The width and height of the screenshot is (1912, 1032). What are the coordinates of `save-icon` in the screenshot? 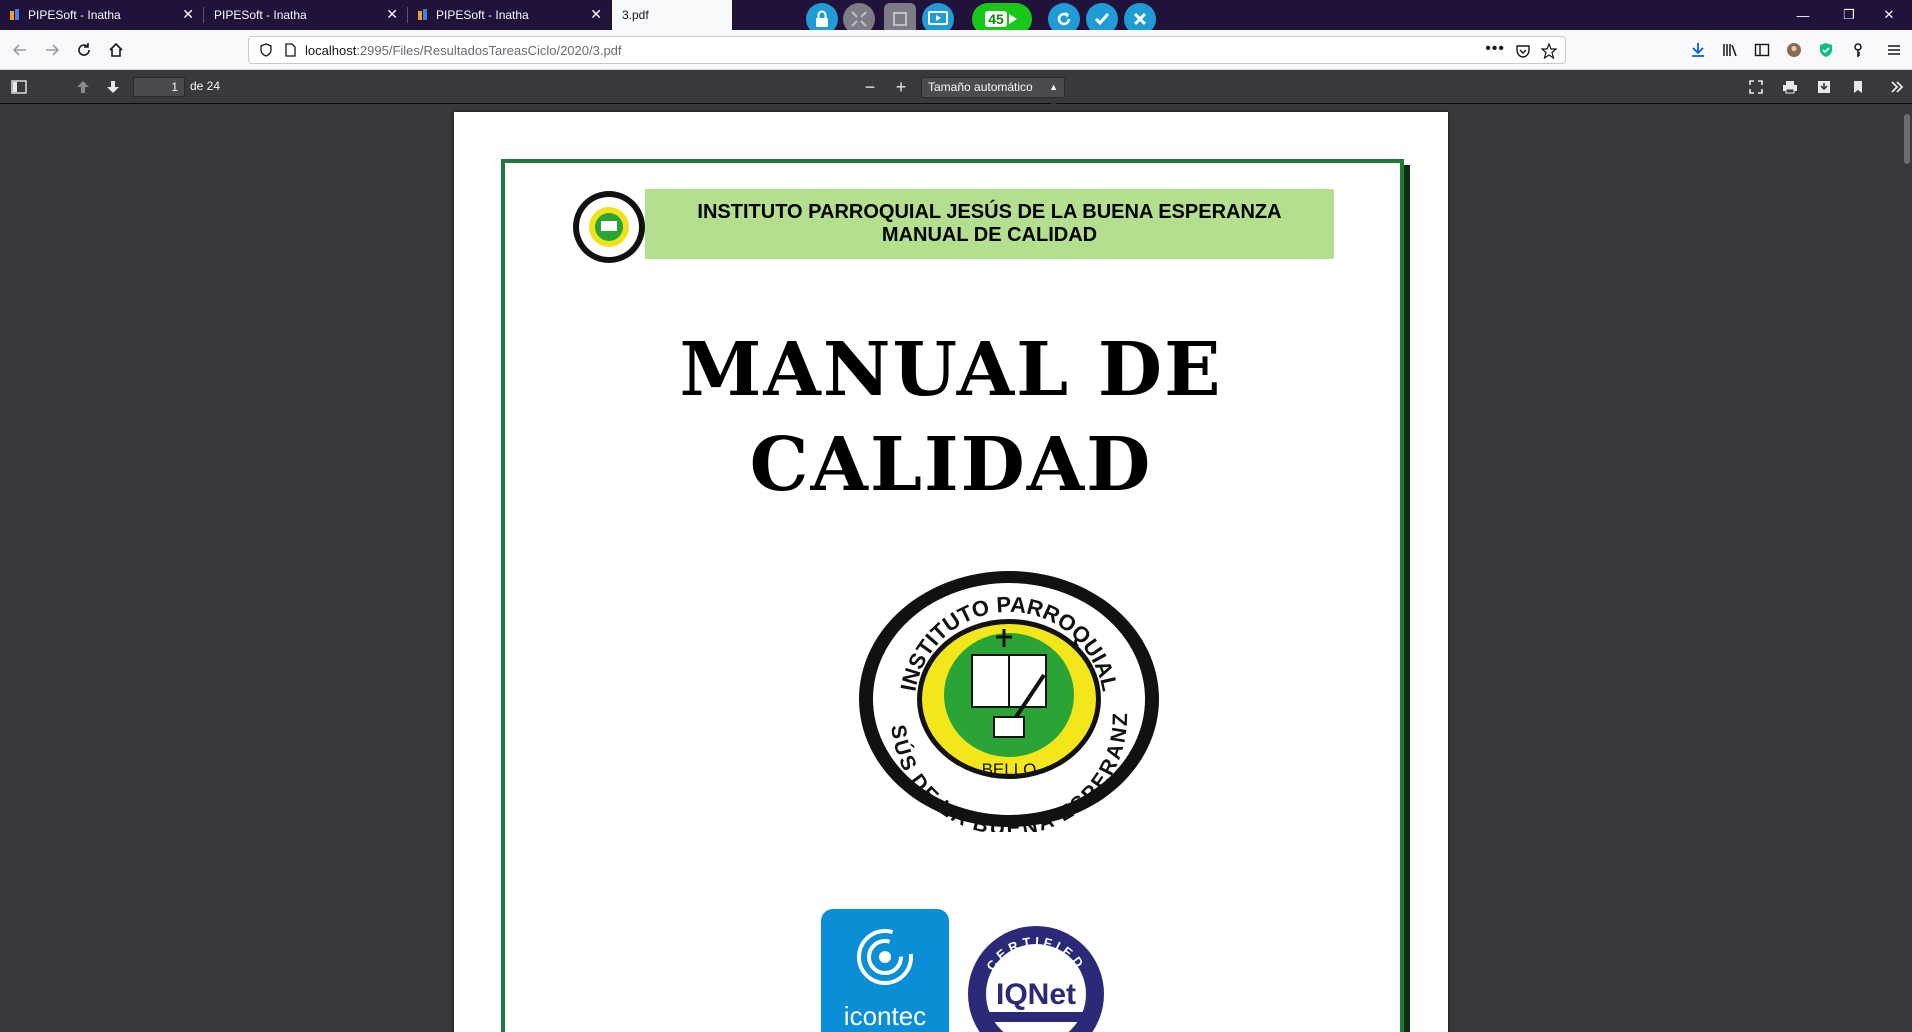 It's located at (1824, 87).